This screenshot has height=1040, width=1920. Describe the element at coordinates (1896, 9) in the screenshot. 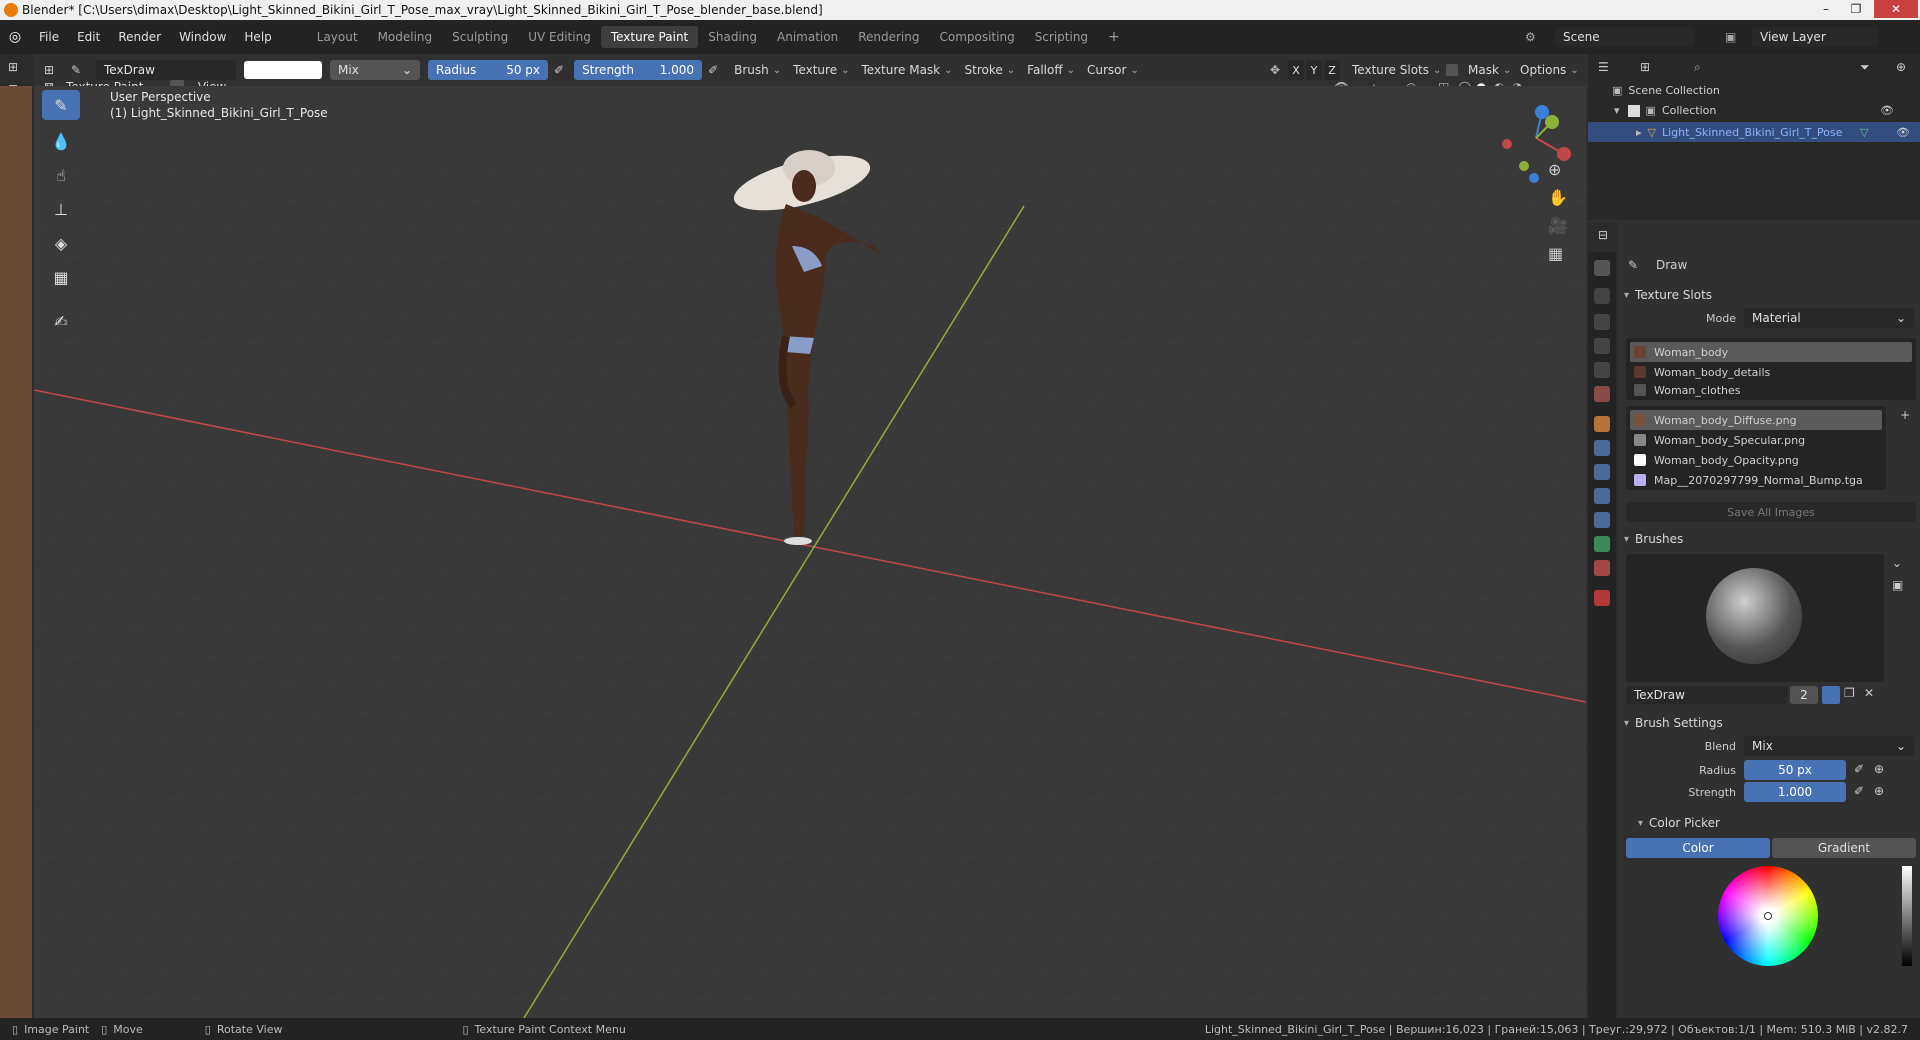

I see `close-button: ✕` at that location.